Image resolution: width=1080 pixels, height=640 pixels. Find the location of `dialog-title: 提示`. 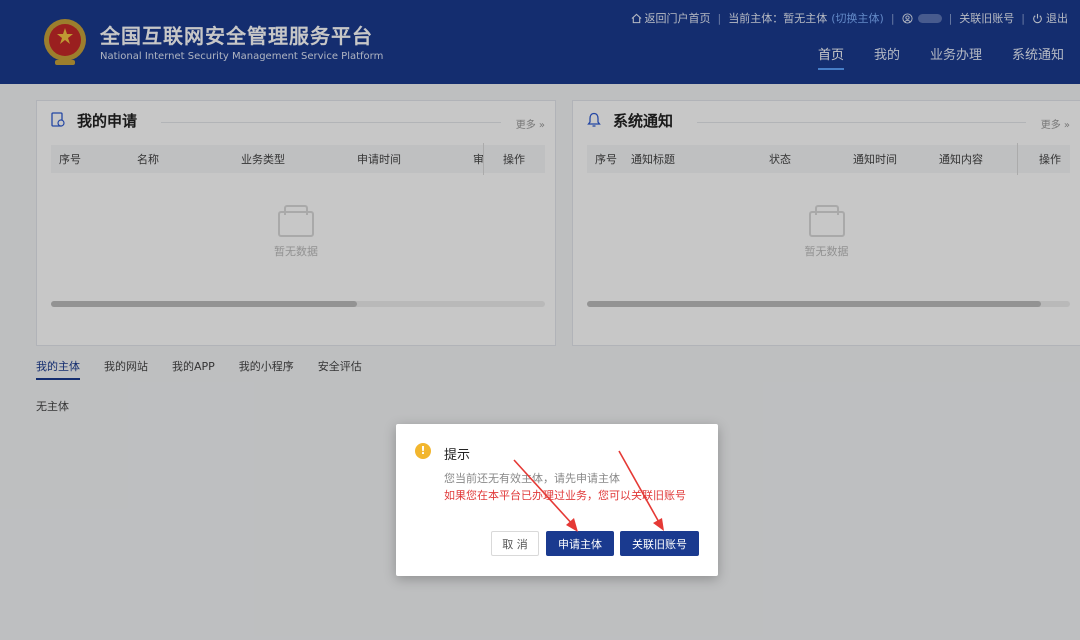

dialog-title: 提示 is located at coordinates (457, 455).